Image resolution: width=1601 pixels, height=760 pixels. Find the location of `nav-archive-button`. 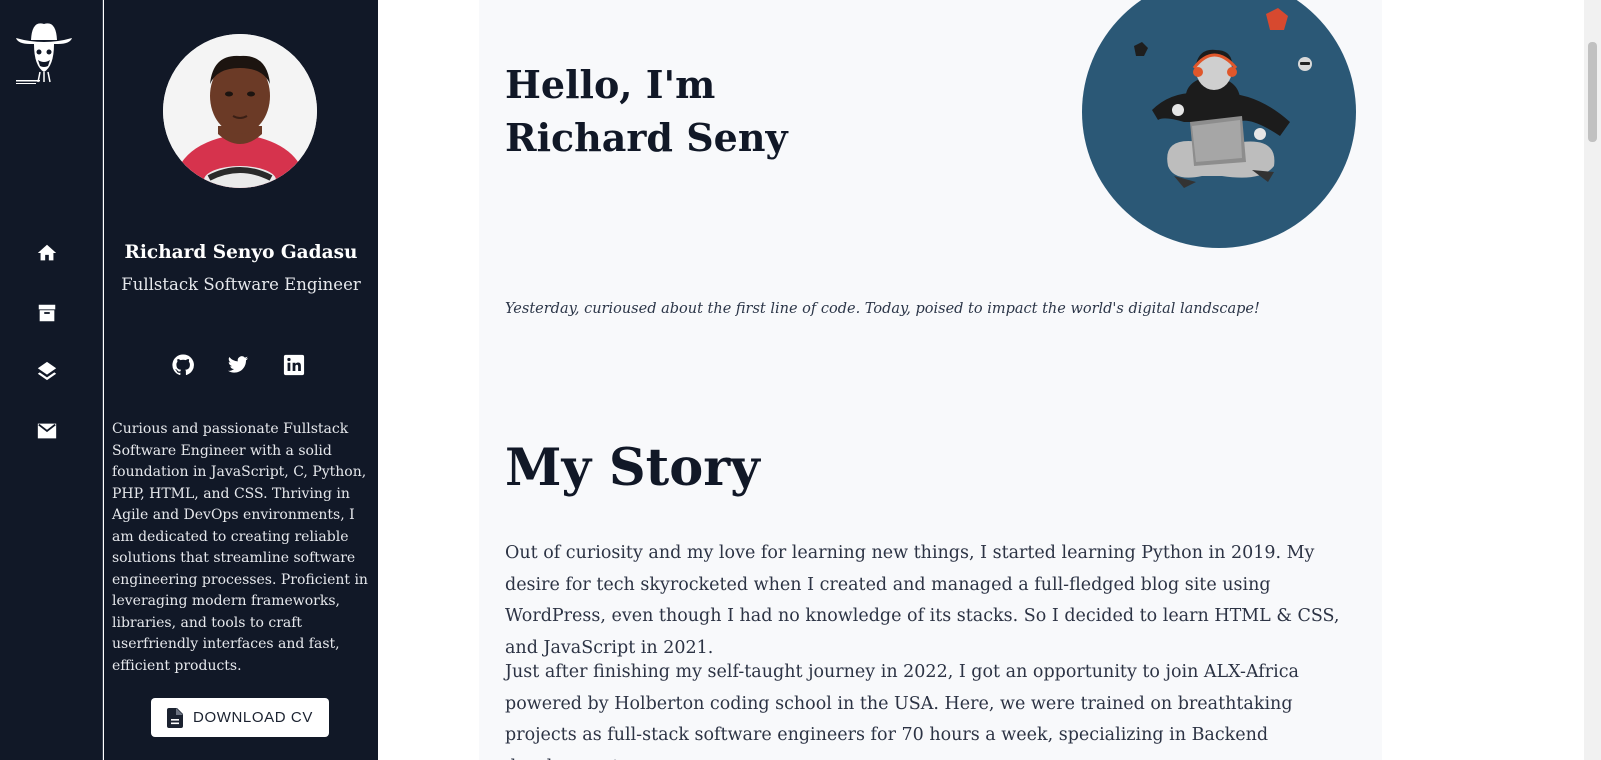

nav-archive-button is located at coordinates (47, 313).